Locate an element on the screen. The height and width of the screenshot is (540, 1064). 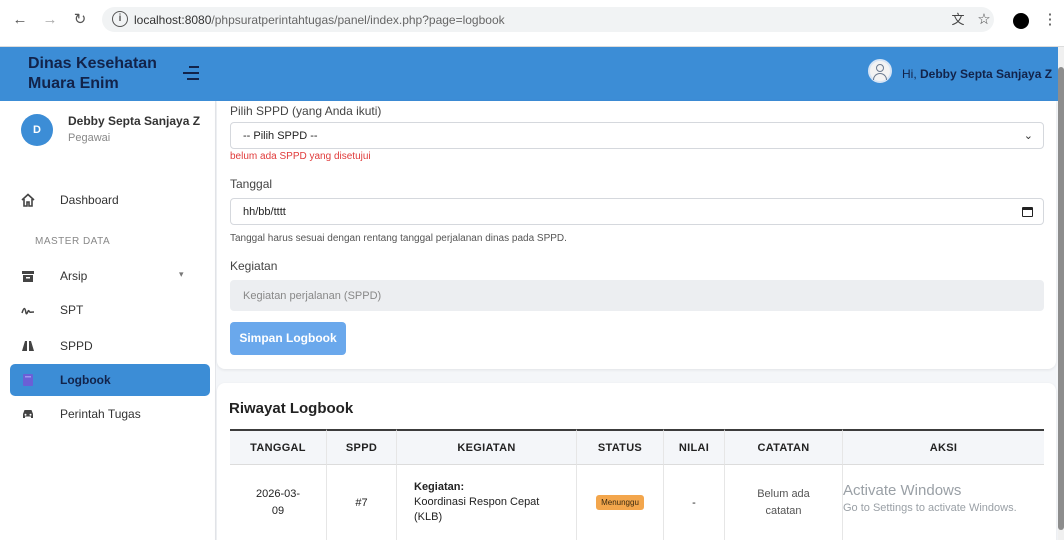
column-header: CATATAN is located at coordinates (784, 447).